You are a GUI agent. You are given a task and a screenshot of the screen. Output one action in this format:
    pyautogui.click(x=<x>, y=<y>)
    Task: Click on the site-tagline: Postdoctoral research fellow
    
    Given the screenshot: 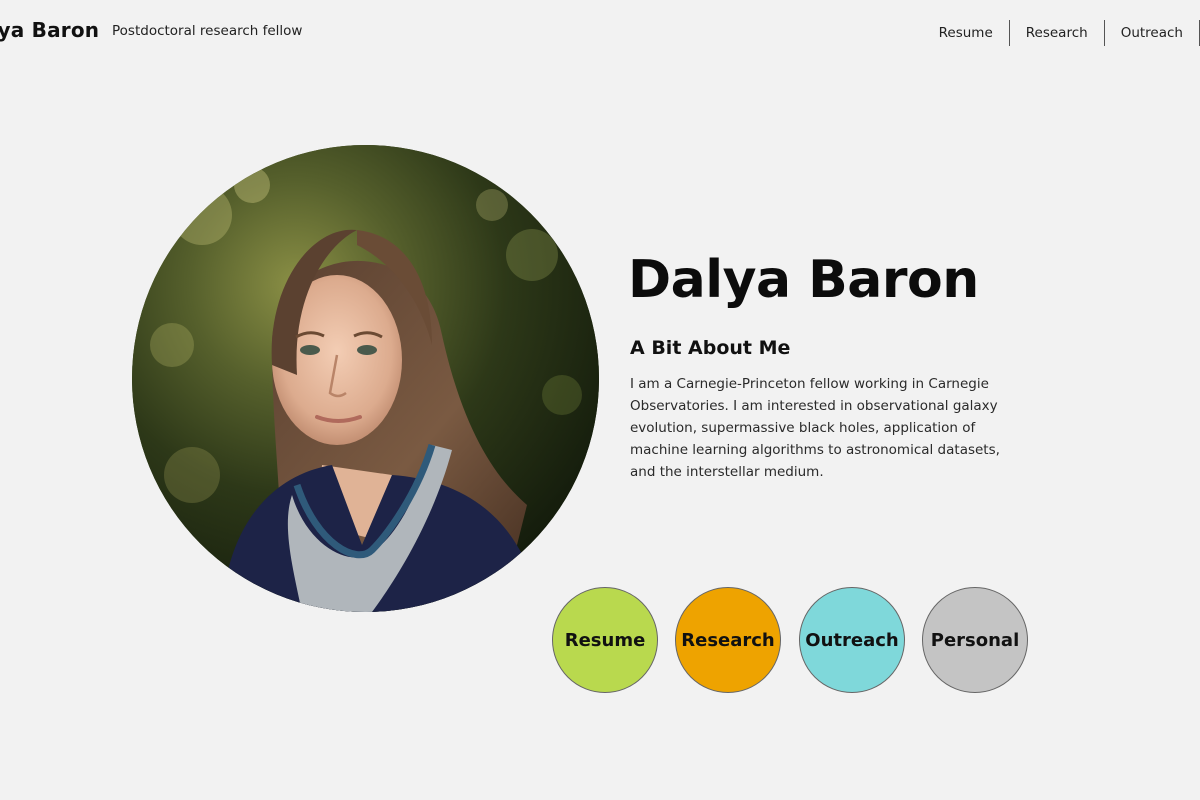 What is the action you would take?
    pyautogui.click(x=207, y=31)
    